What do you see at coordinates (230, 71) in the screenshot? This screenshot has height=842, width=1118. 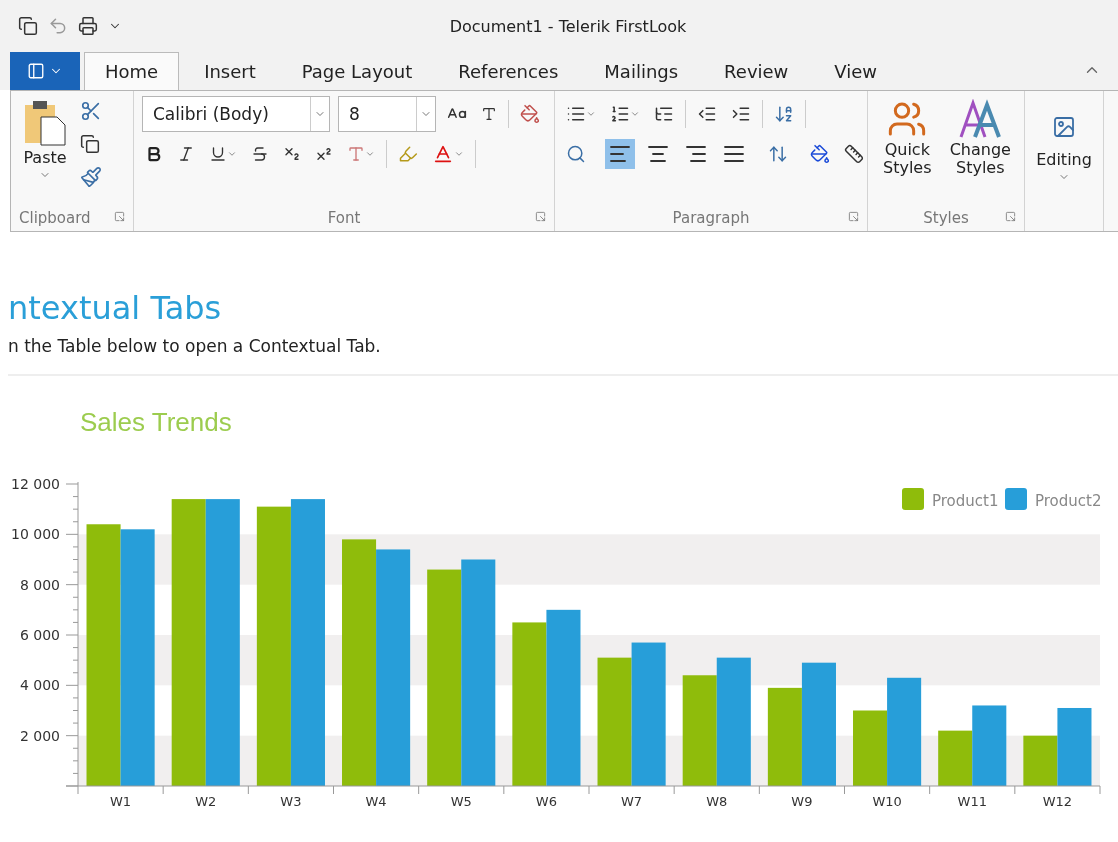 I see `ribbon-tab: Insert` at bounding box center [230, 71].